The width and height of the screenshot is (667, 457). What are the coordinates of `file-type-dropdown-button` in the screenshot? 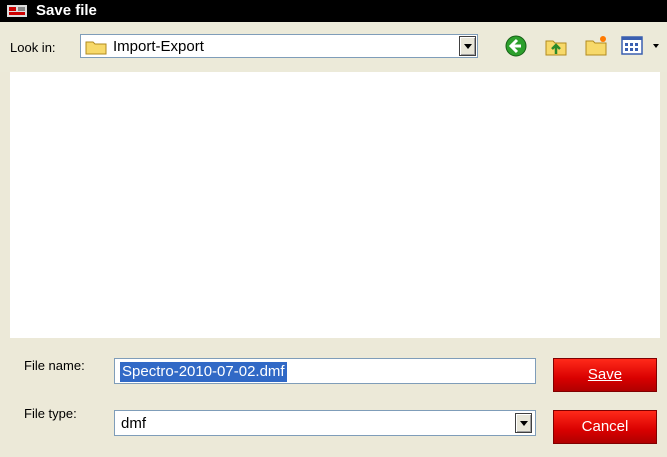 It's located at (523, 423).